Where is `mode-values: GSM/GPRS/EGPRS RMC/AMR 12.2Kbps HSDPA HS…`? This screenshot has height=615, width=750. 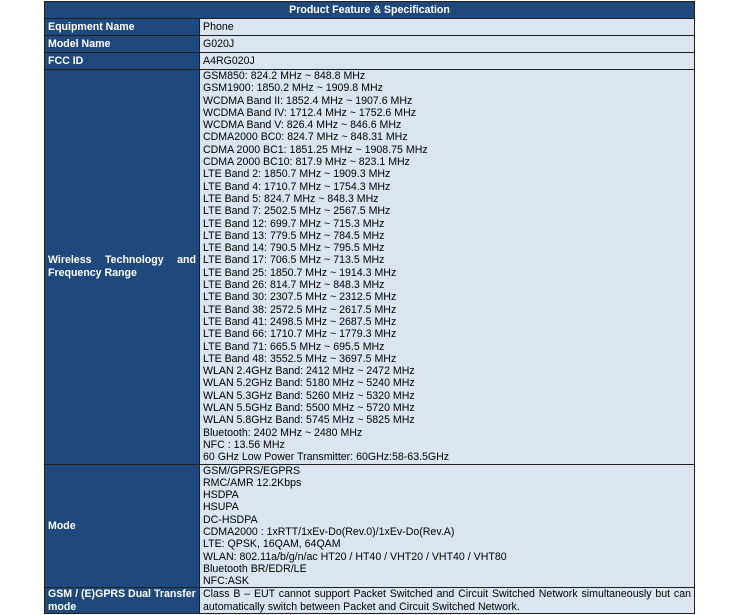 mode-values: GSM/GPRS/EGPRS RMC/AMR 12.2Kbps HSDPA HS… is located at coordinates (447, 526).